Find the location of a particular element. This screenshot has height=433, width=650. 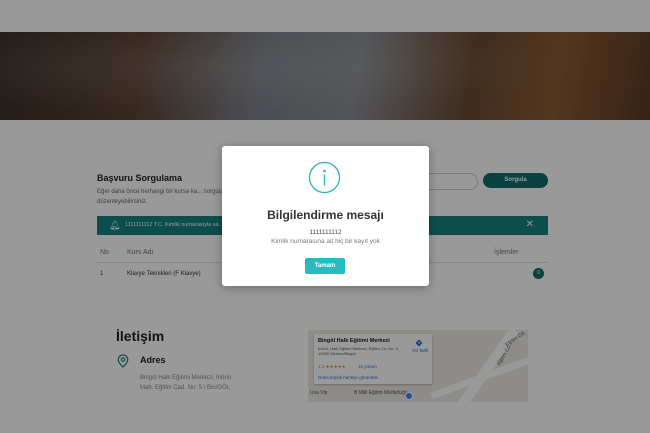

info-icon is located at coordinates (324, 177).